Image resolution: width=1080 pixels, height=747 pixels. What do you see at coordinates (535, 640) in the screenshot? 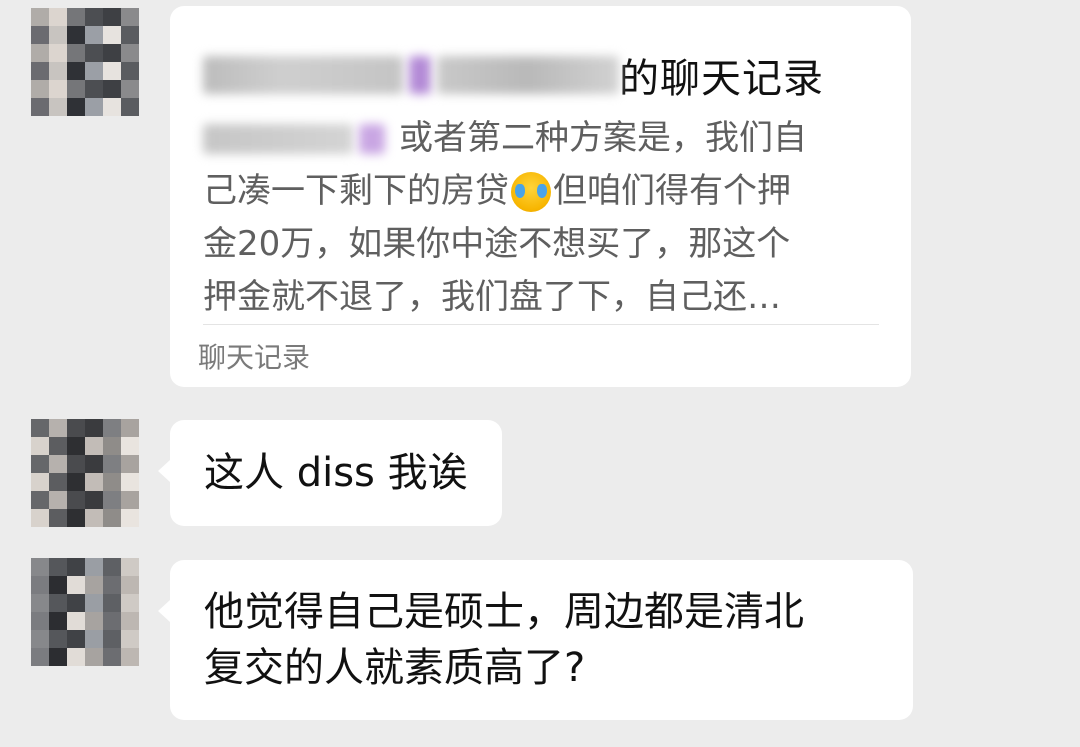
I see `message-bubble: 他觉得自己是硕士，周边都是清北 复交的人就素质高了?` at bounding box center [535, 640].